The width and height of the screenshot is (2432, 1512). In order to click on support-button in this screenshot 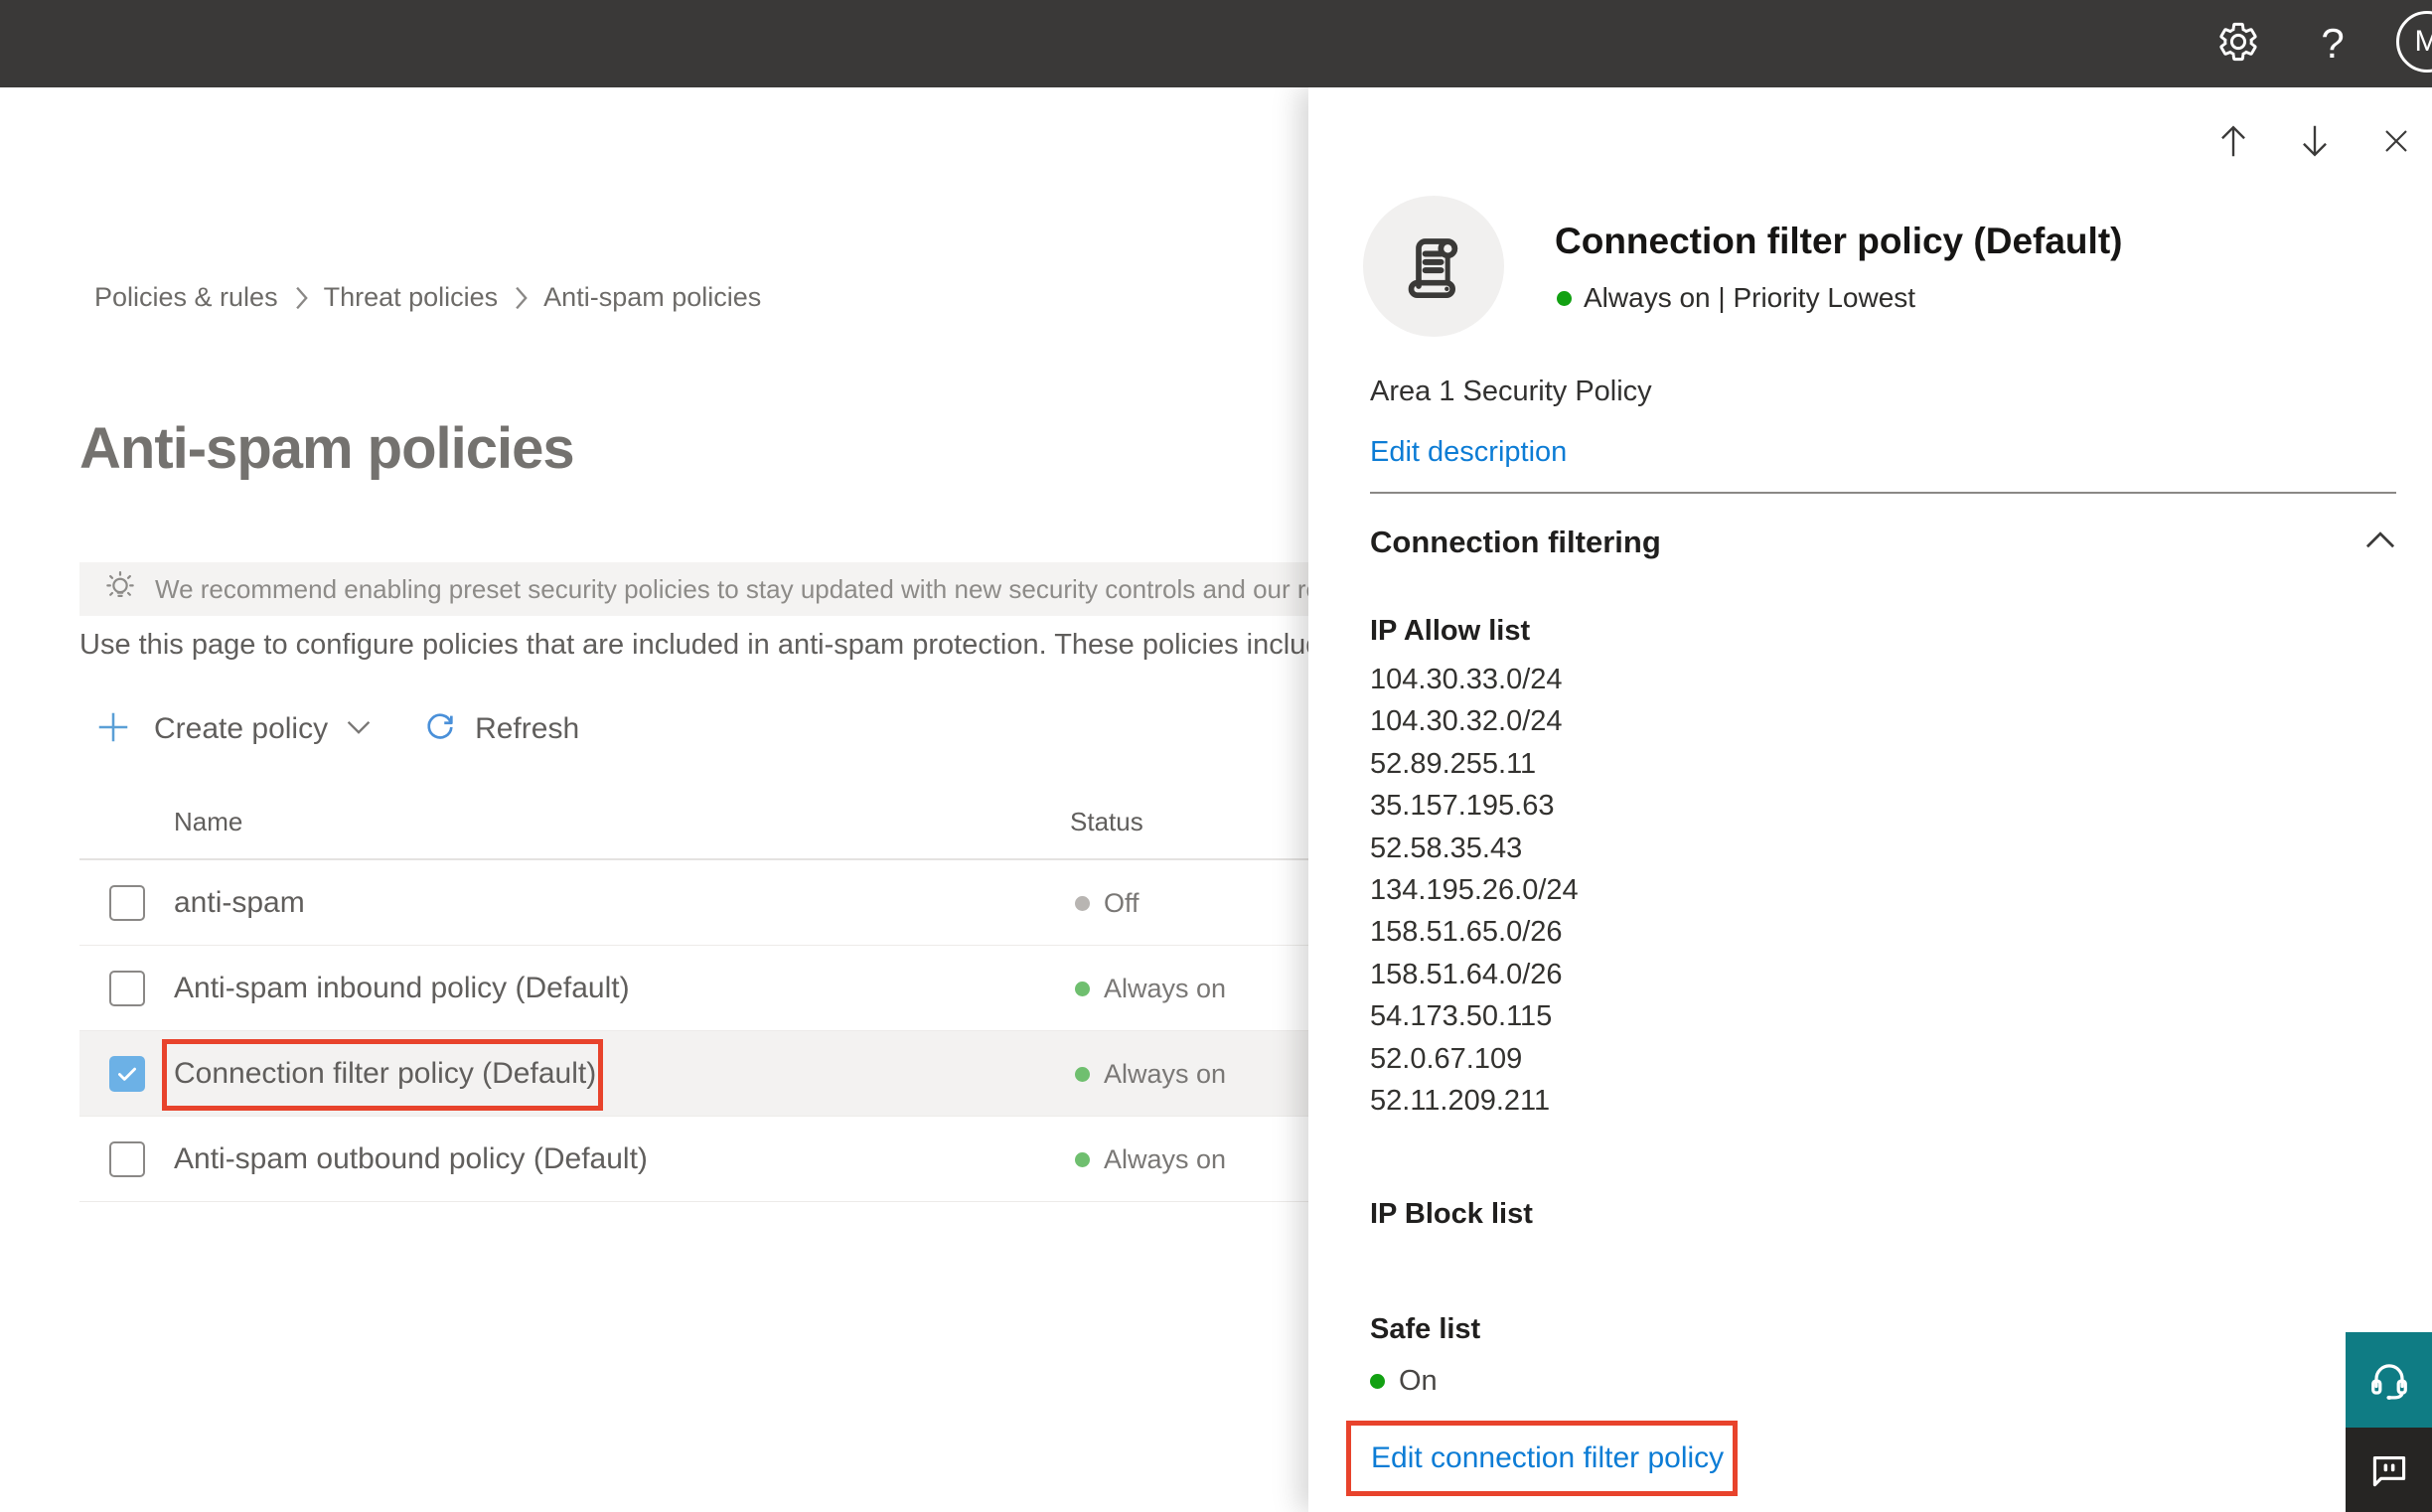, I will do `click(2389, 1380)`.